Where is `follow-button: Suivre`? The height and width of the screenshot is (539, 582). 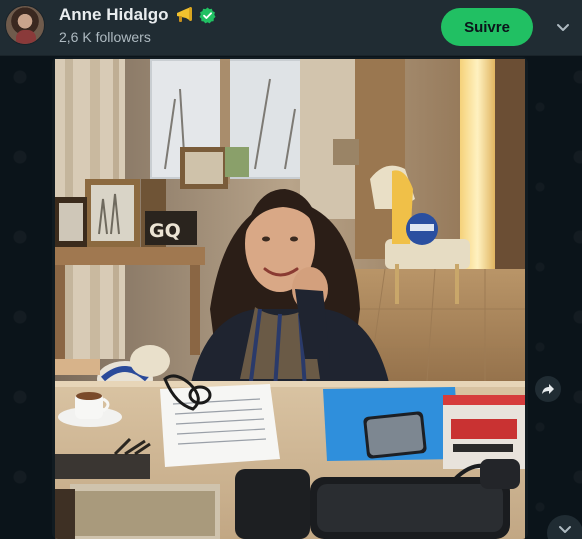 follow-button: Suivre is located at coordinates (487, 27).